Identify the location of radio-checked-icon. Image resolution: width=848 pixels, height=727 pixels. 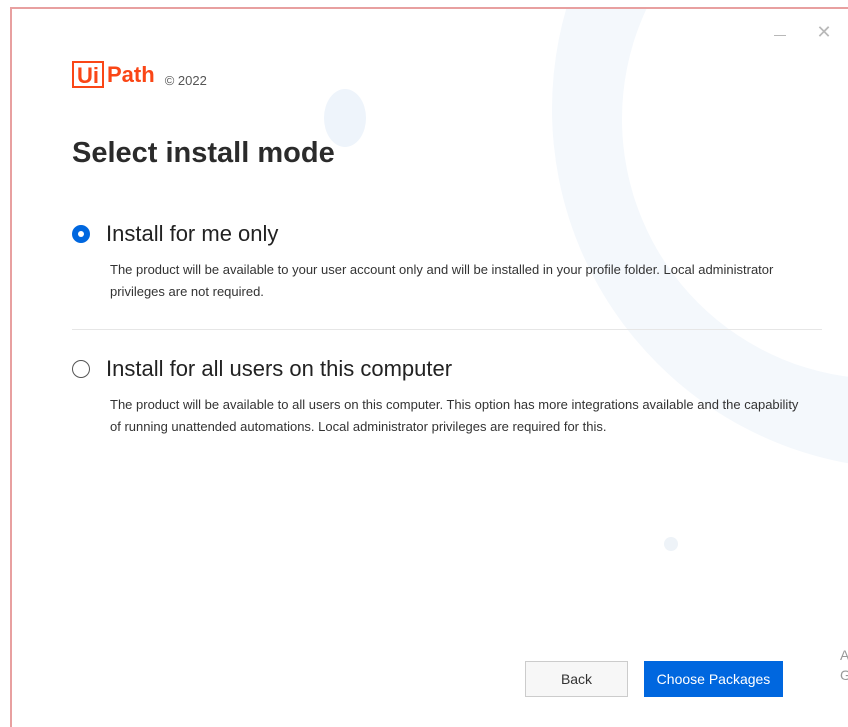
(81, 234).